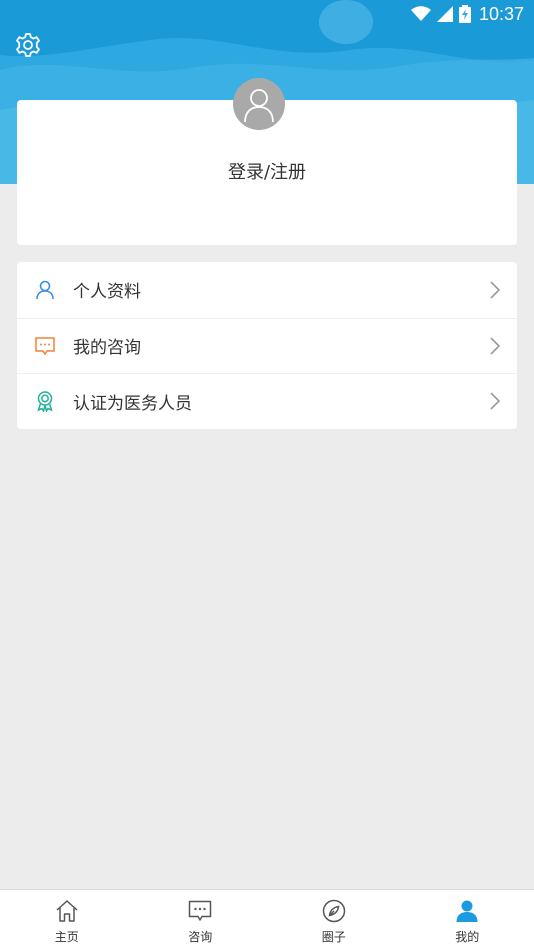  What do you see at coordinates (66, 937) in the screenshot?
I see `tab-label: 主页` at bounding box center [66, 937].